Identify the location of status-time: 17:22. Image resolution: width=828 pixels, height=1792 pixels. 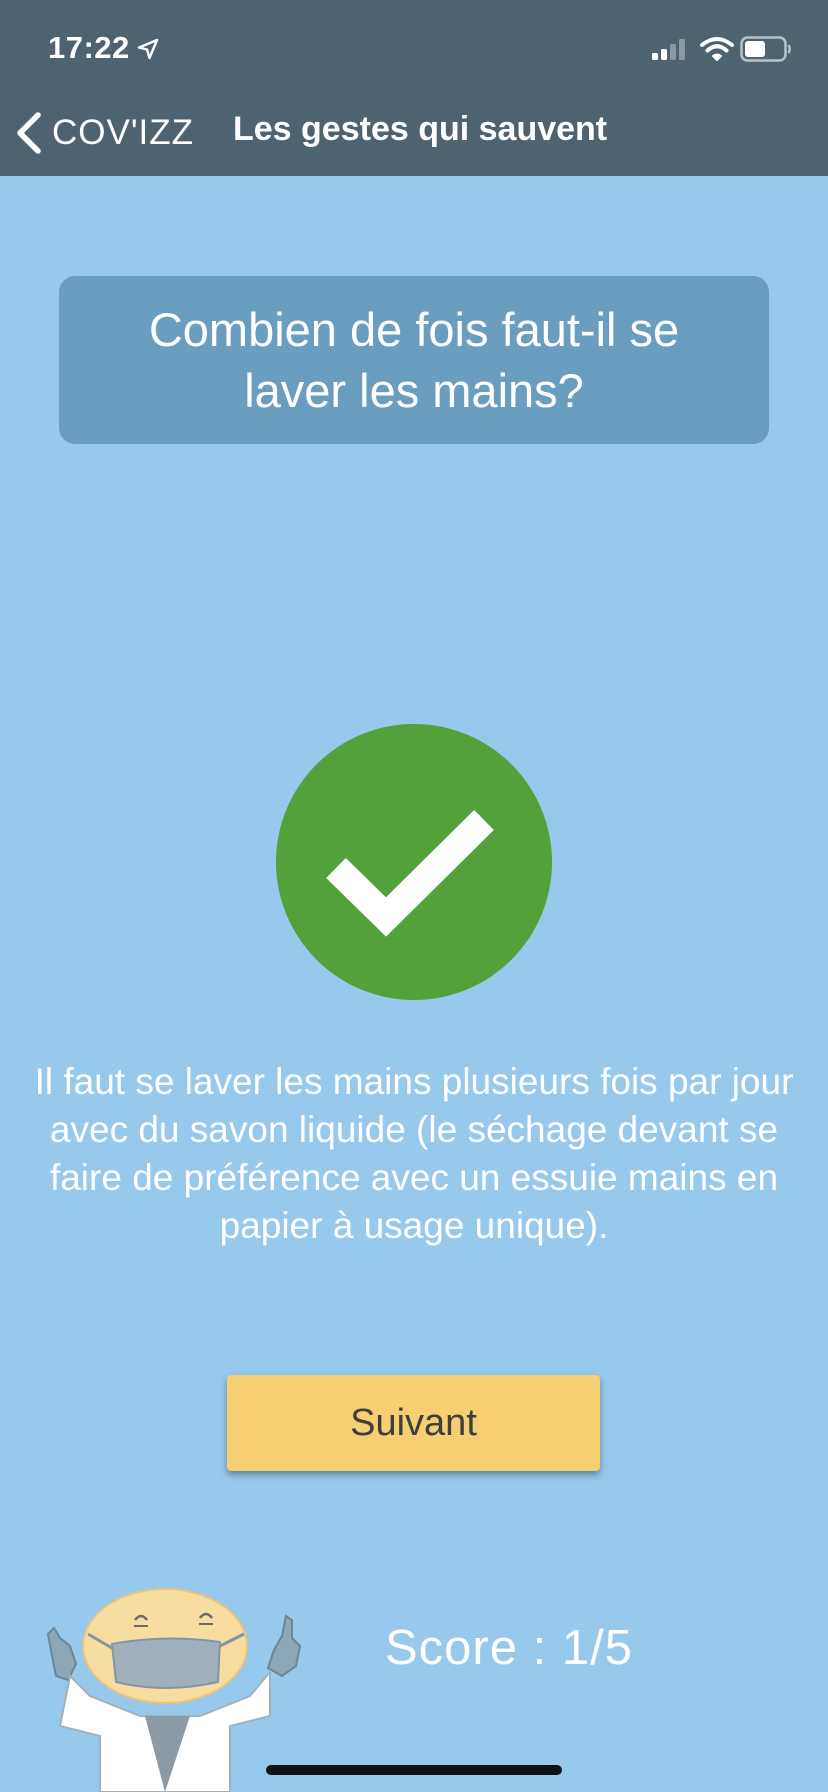
(89, 47).